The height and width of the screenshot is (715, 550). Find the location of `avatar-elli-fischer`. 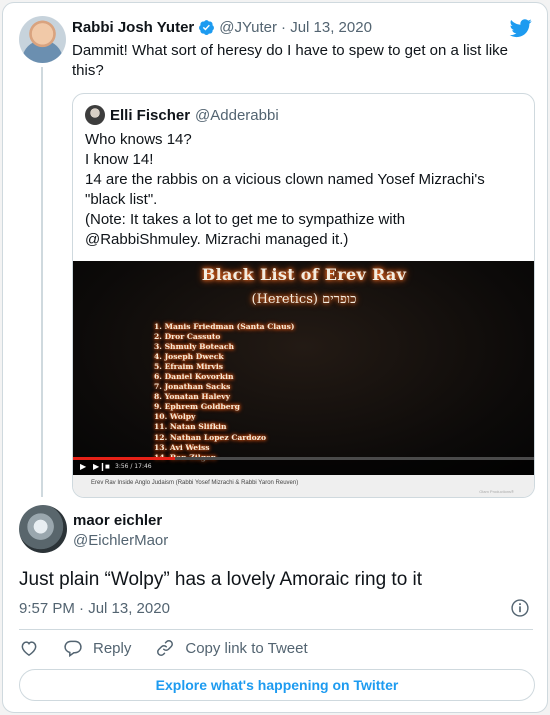

avatar-elli-fischer is located at coordinates (95, 115).